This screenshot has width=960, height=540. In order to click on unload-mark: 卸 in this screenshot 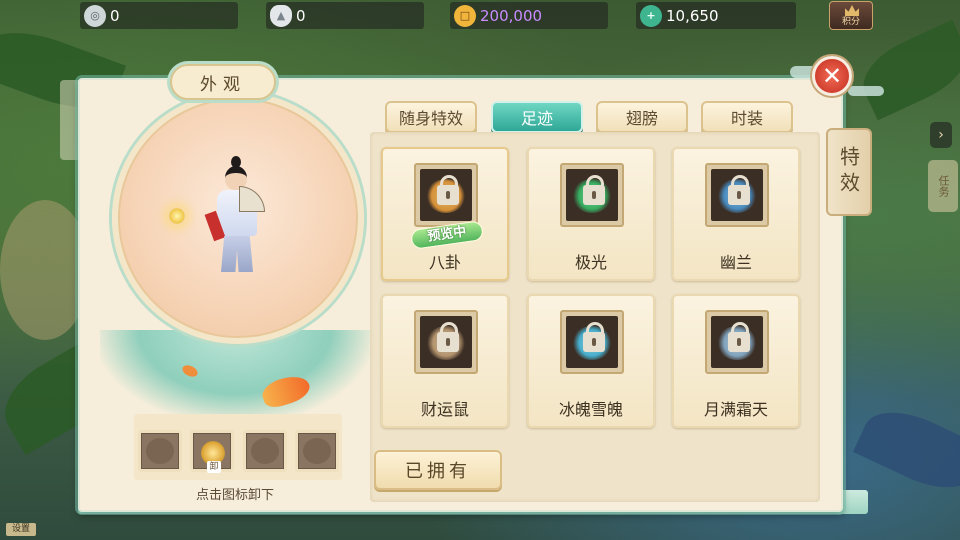, I will do `click(214, 467)`.